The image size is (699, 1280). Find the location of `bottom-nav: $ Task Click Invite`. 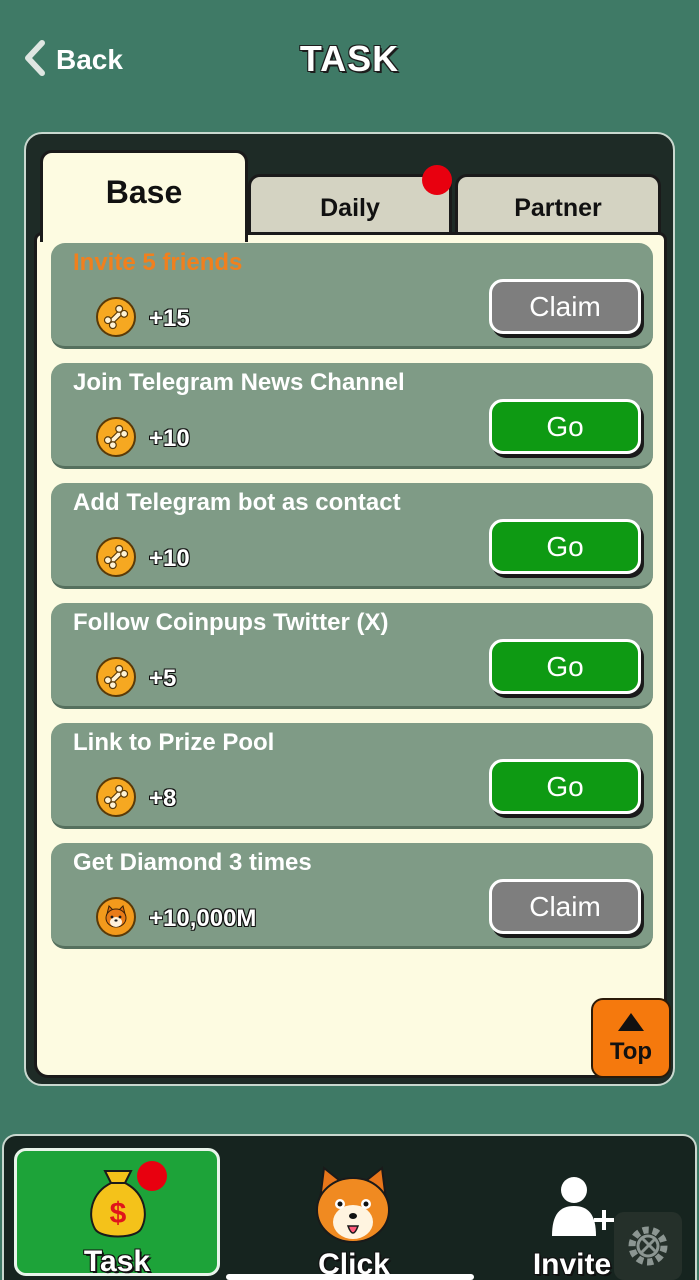

bottom-nav: $ Task Click Invite is located at coordinates (349, 1207).